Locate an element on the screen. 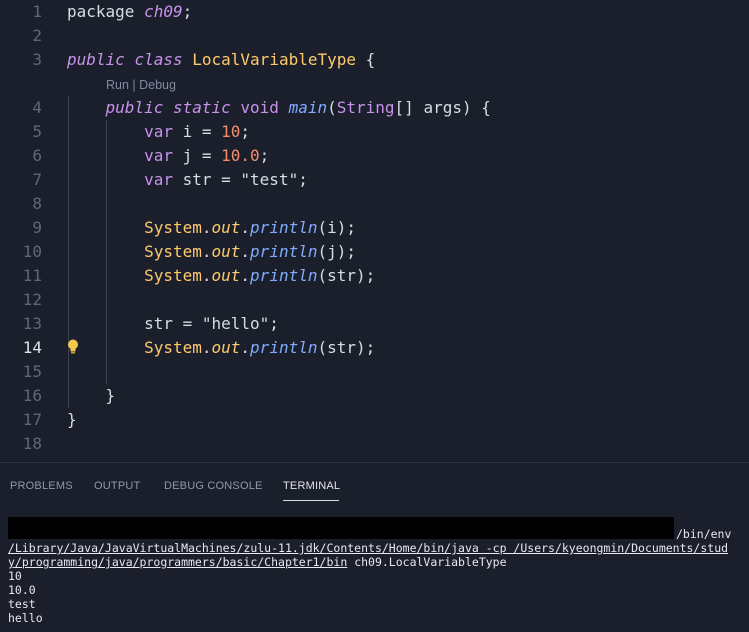 The height and width of the screenshot is (632, 749). code-text: System.out.println(str); is located at coordinates (221, 276).